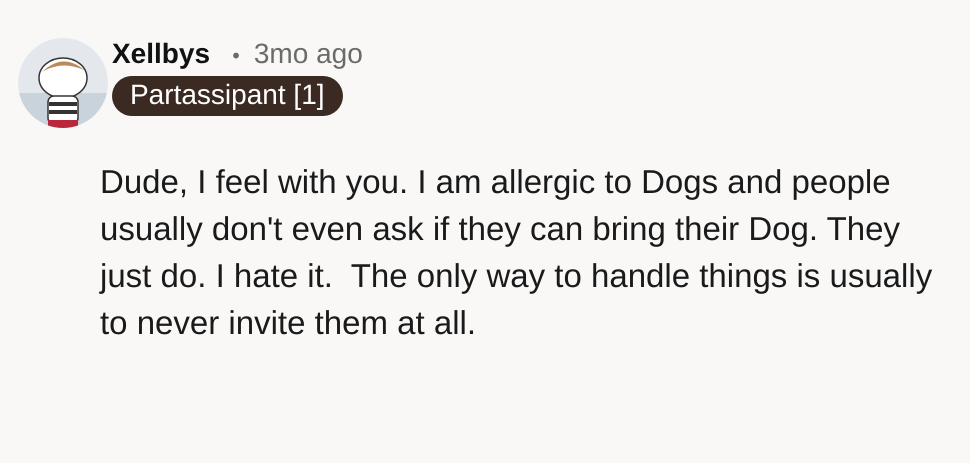  Describe the element at coordinates (308, 54) in the screenshot. I see `timestamp: 3mo ago` at that location.